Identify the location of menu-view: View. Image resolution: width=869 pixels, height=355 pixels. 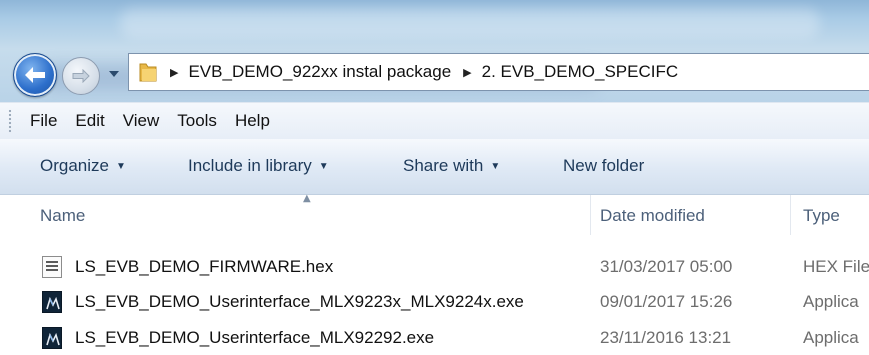
(141, 121).